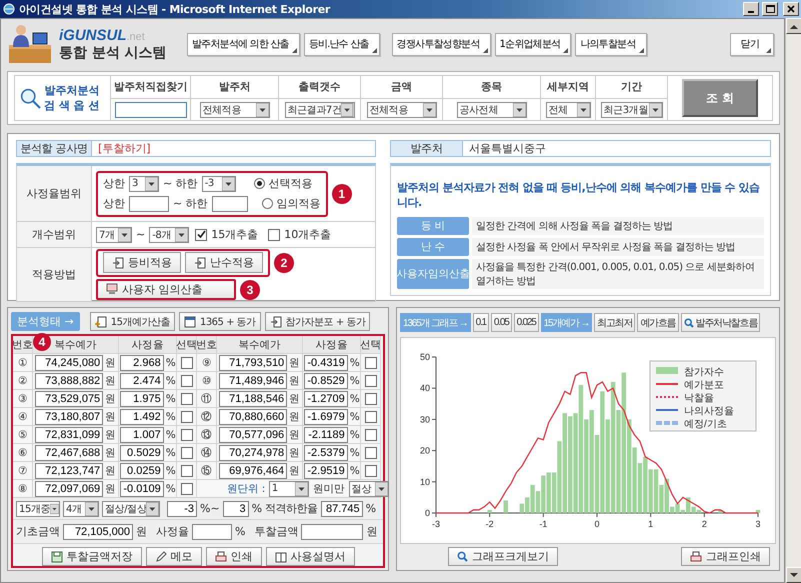 The height and width of the screenshot is (583, 801). I want to click on graph-button: 0.025, so click(526, 322).